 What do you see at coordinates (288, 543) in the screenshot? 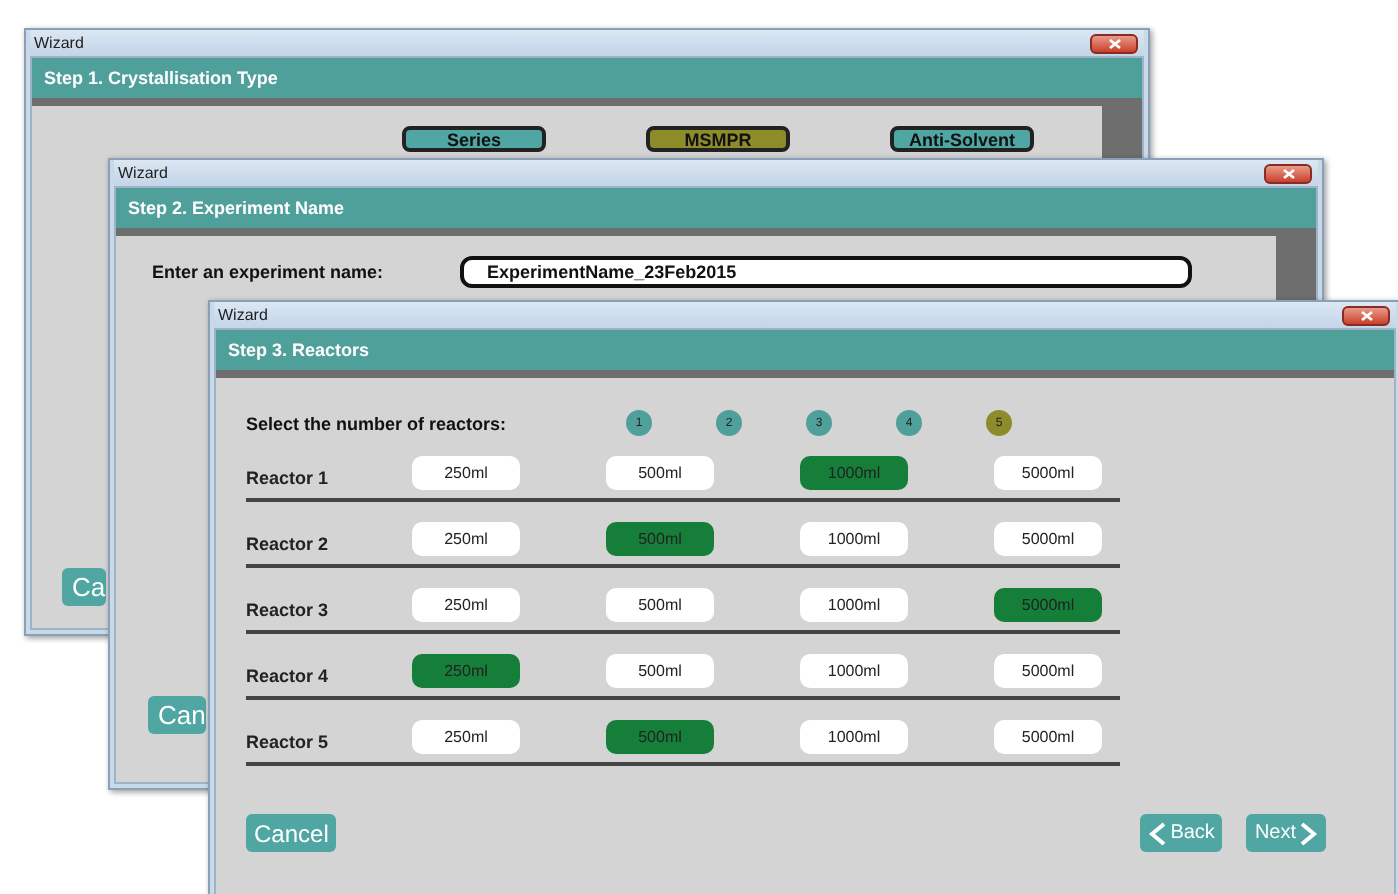
I see `reactor-label: Reactor 2` at bounding box center [288, 543].